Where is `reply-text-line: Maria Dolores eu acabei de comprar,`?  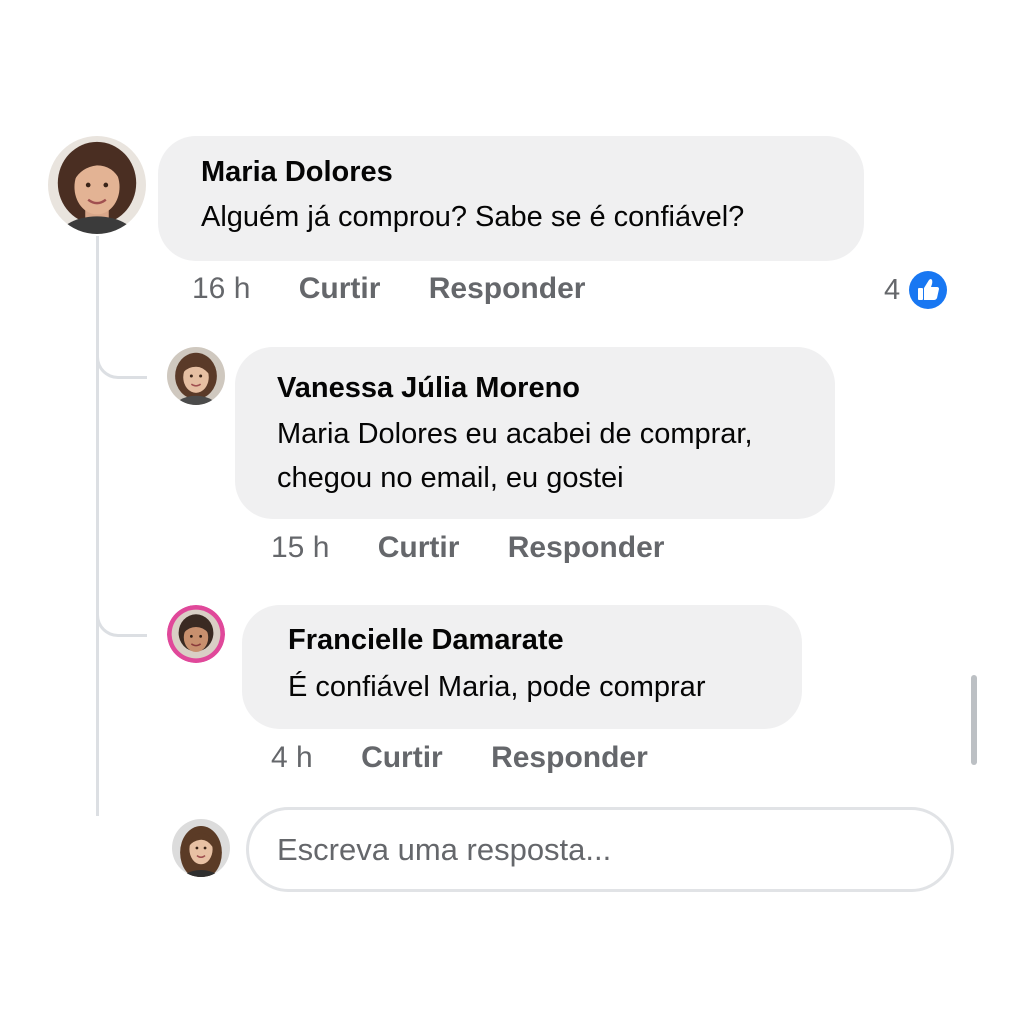 reply-text-line: Maria Dolores eu acabei de comprar, is located at coordinates (515, 434).